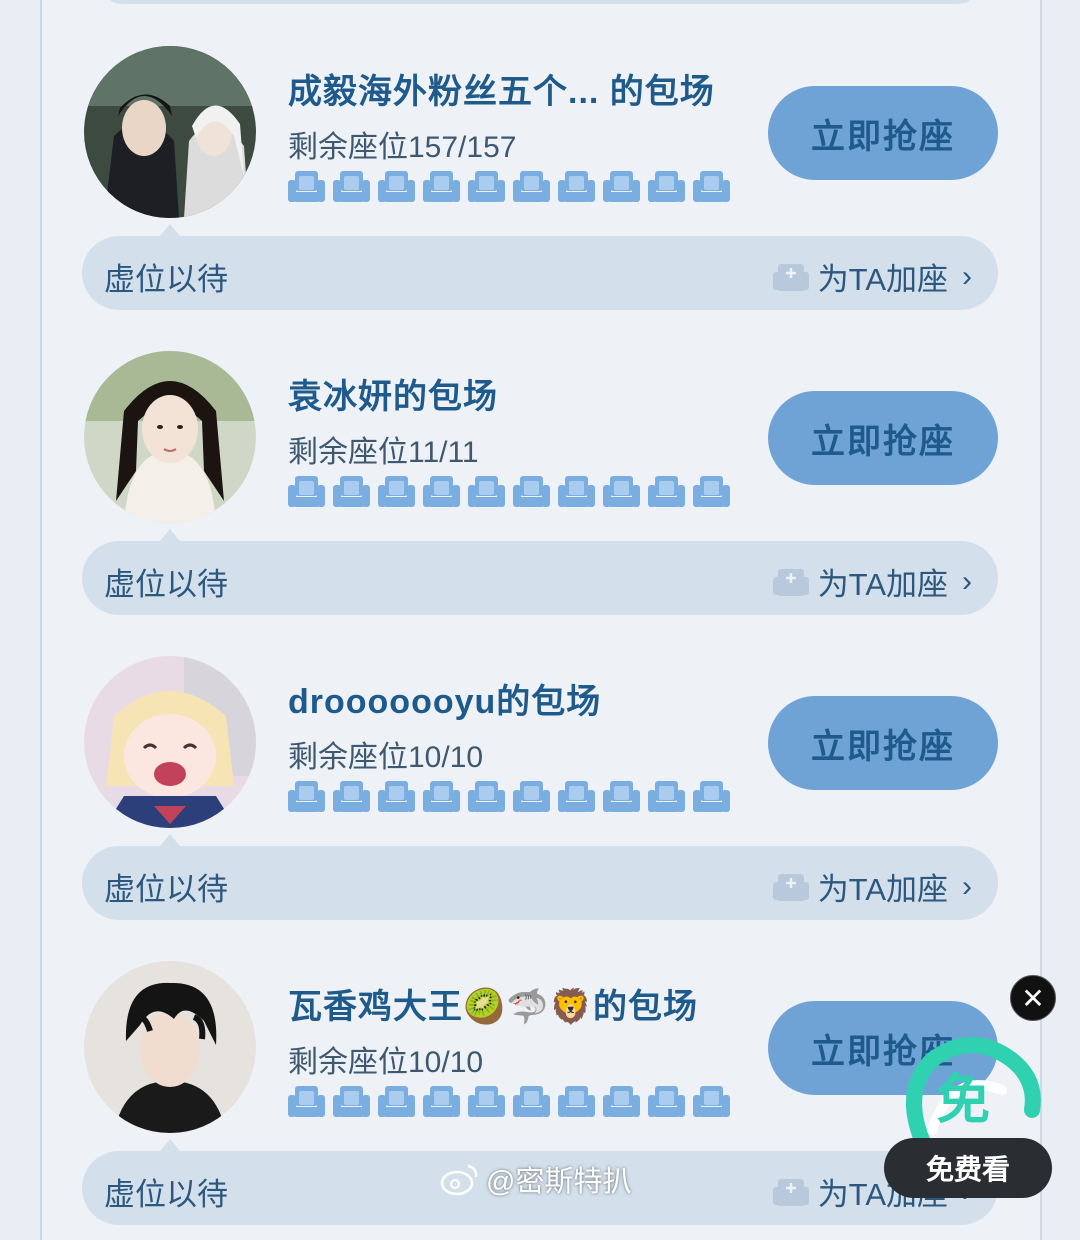 This screenshot has height=1240, width=1080. Describe the element at coordinates (383, 452) in the screenshot. I see `remaining-seats: 剩余座位11/11` at that location.